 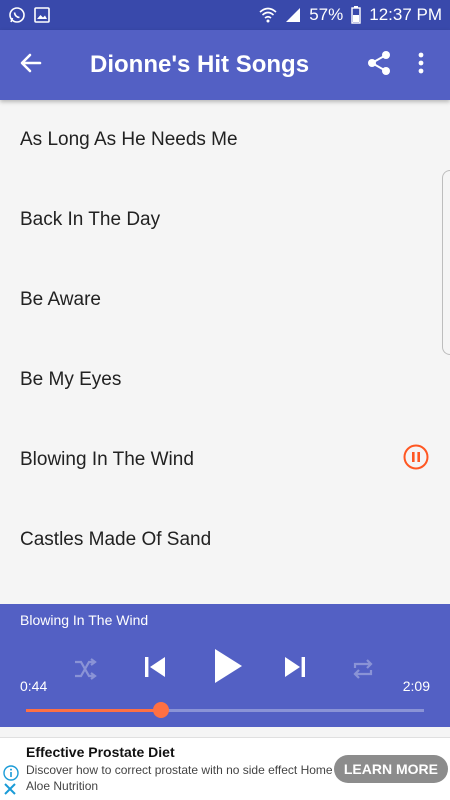 I want to click on more-vert-icon, so click(x=421, y=65).